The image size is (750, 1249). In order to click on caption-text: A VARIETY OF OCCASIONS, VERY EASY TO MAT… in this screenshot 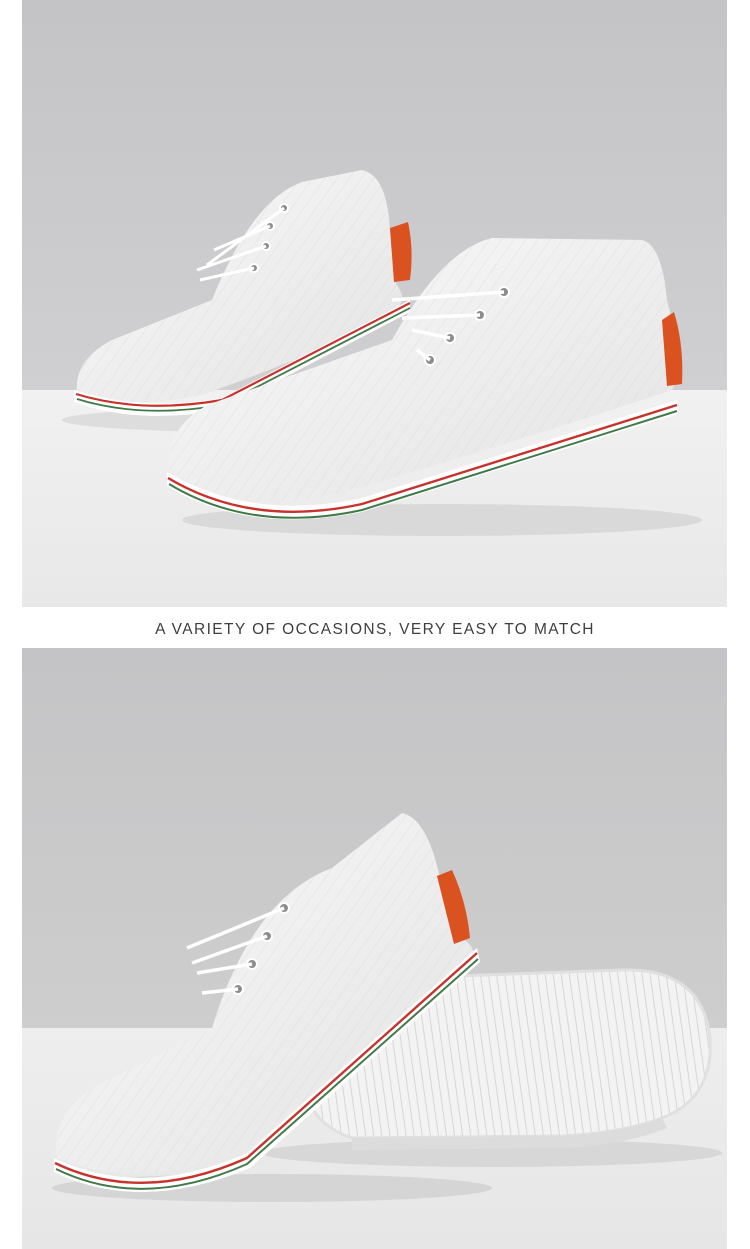, I will do `click(375, 629)`.